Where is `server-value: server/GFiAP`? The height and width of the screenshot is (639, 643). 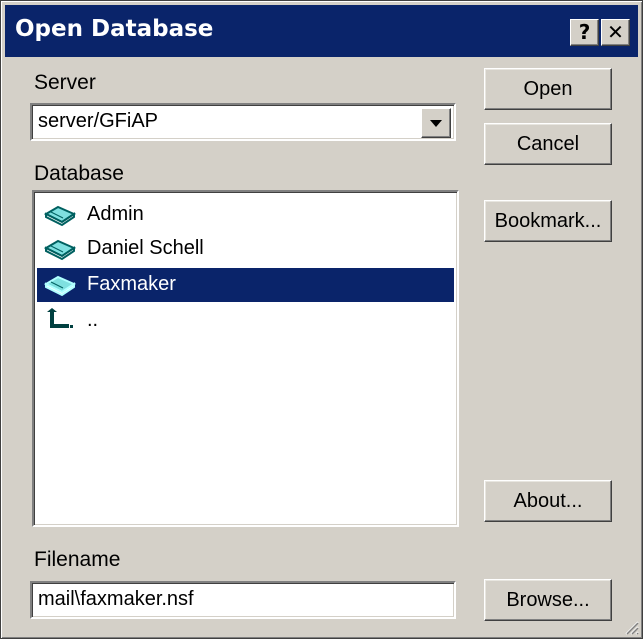 server-value: server/GFiAP is located at coordinates (98, 121).